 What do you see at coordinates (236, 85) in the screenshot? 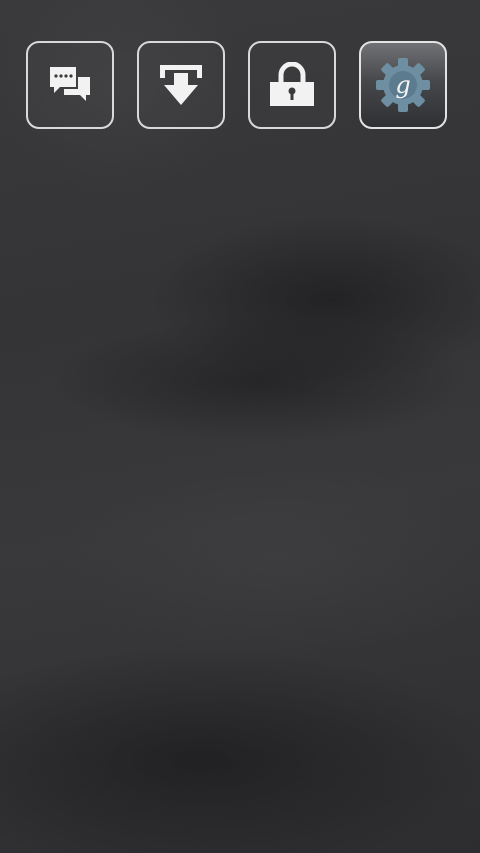
I see `shortcut-row: g` at bounding box center [236, 85].